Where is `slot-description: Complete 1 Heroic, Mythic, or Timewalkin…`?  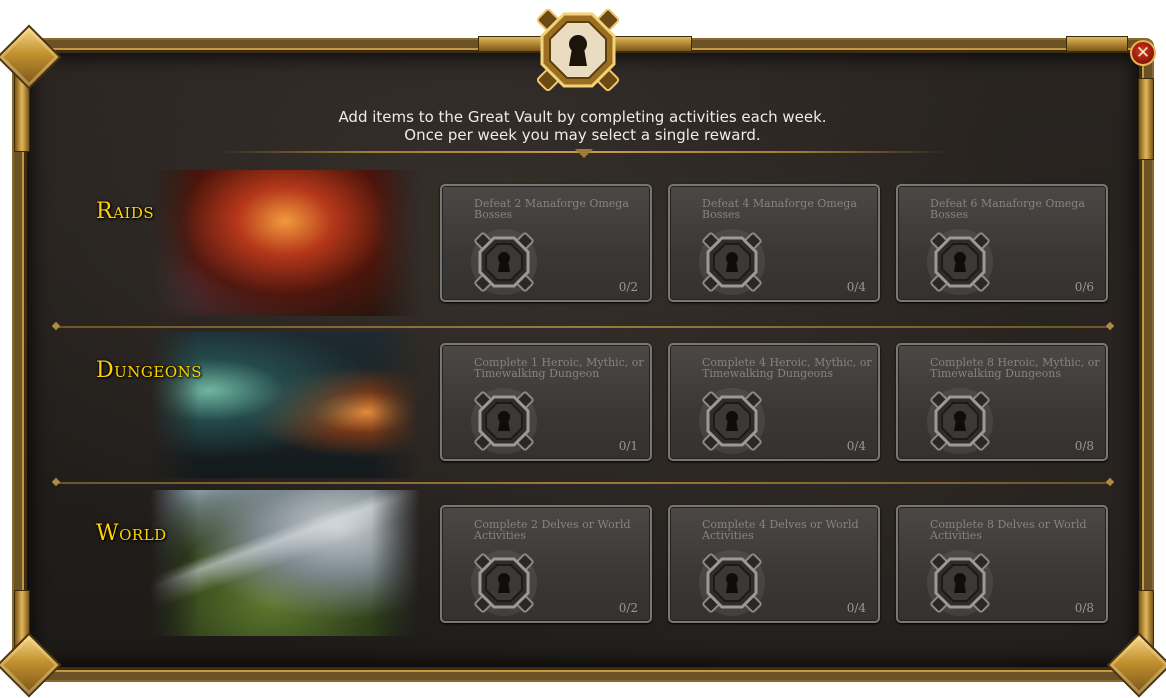 slot-description: Complete 1 Heroic, Mythic, or Timewalkin… is located at coordinates (559, 368).